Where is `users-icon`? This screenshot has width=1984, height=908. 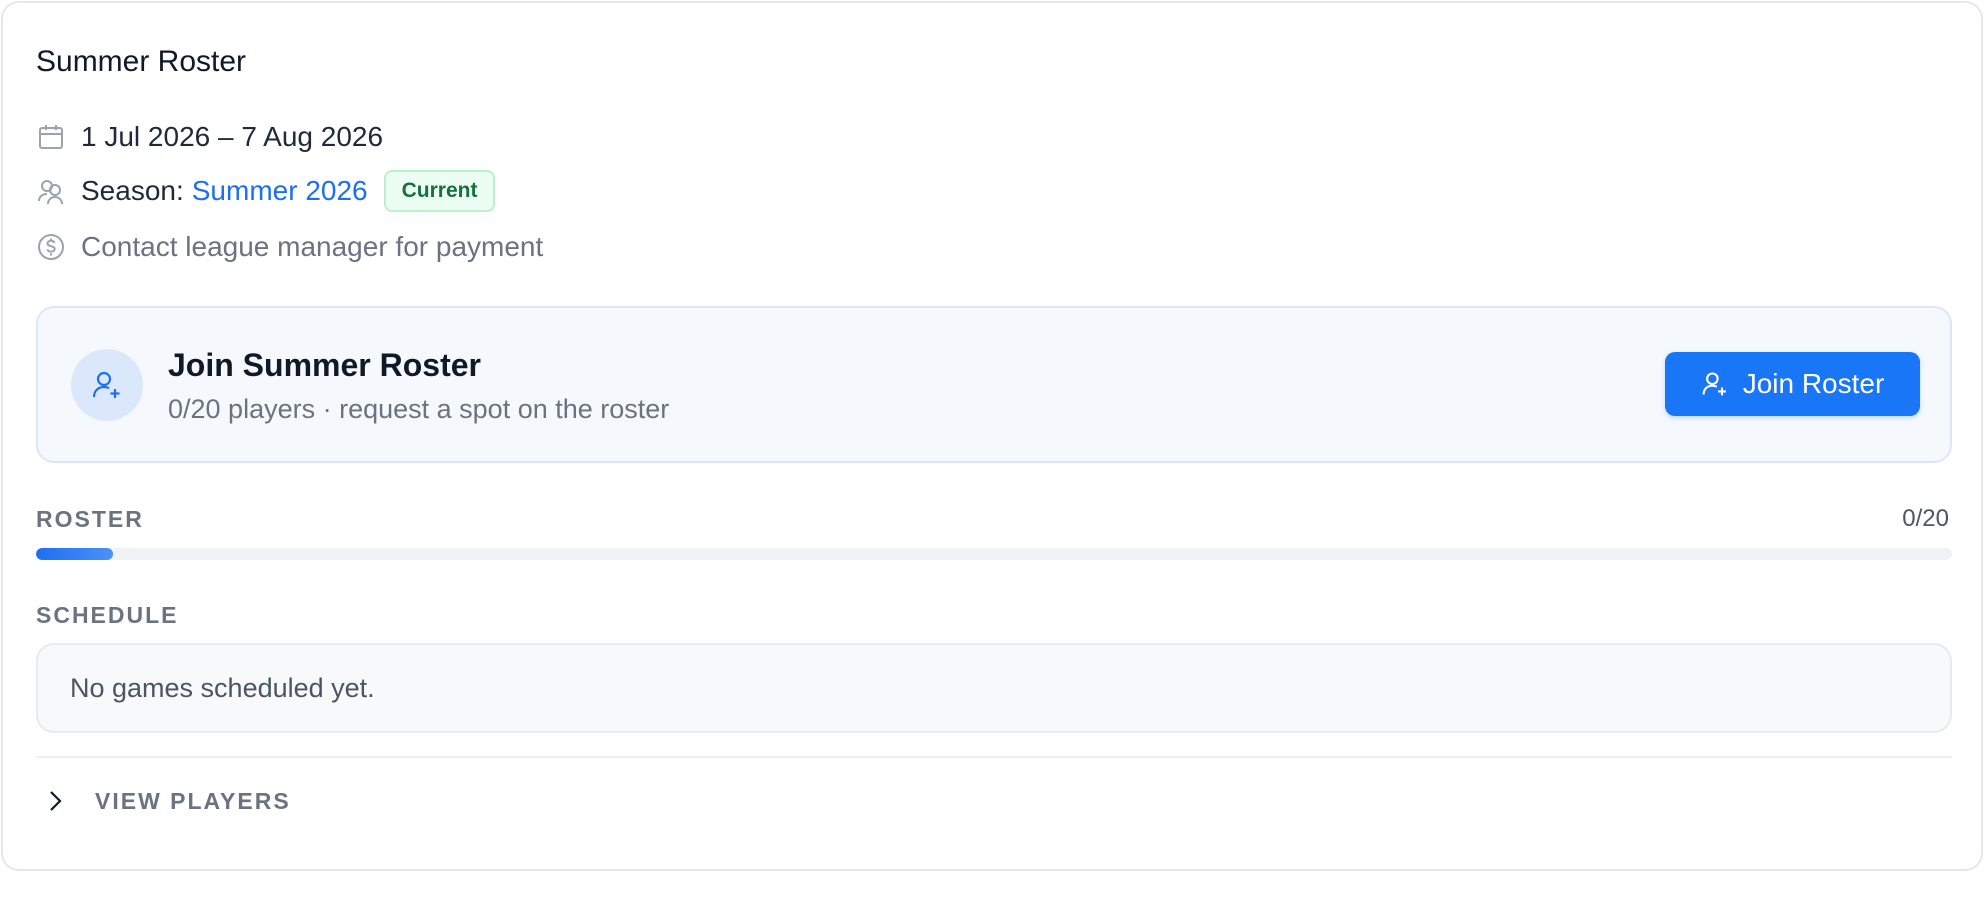 users-icon is located at coordinates (51, 191).